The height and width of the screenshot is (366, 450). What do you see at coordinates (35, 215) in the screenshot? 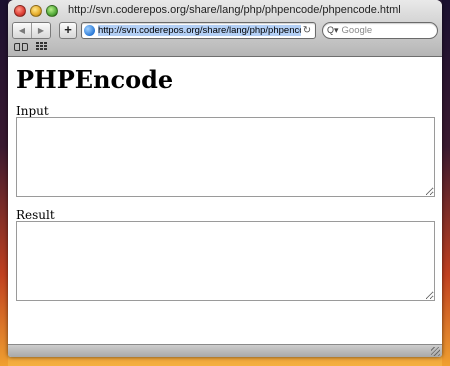
I see `result-label: Result` at bounding box center [35, 215].